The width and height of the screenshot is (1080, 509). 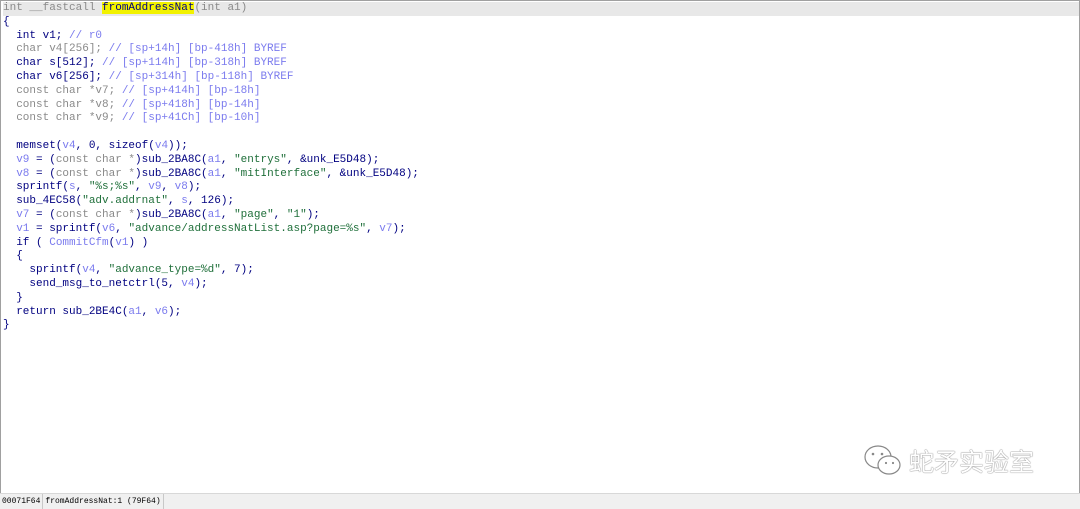 What do you see at coordinates (541, 271) in the screenshot?
I see `code-line: sprintf(v4, "advance_type=%d", 7);` at bounding box center [541, 271].